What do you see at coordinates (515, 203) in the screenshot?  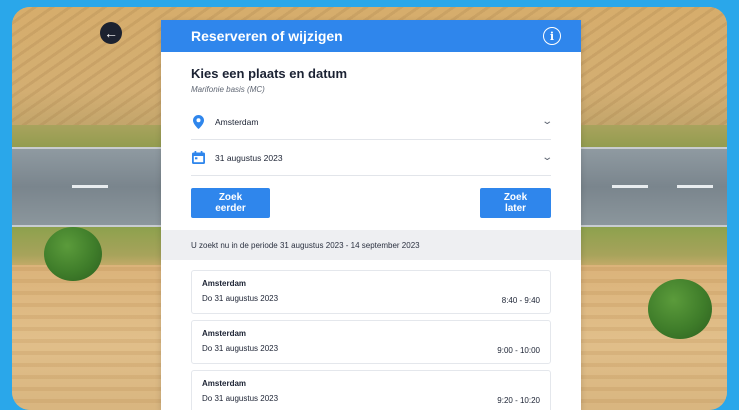 I see `search-later-button: Zoek later` at bounding box center [515, 203].